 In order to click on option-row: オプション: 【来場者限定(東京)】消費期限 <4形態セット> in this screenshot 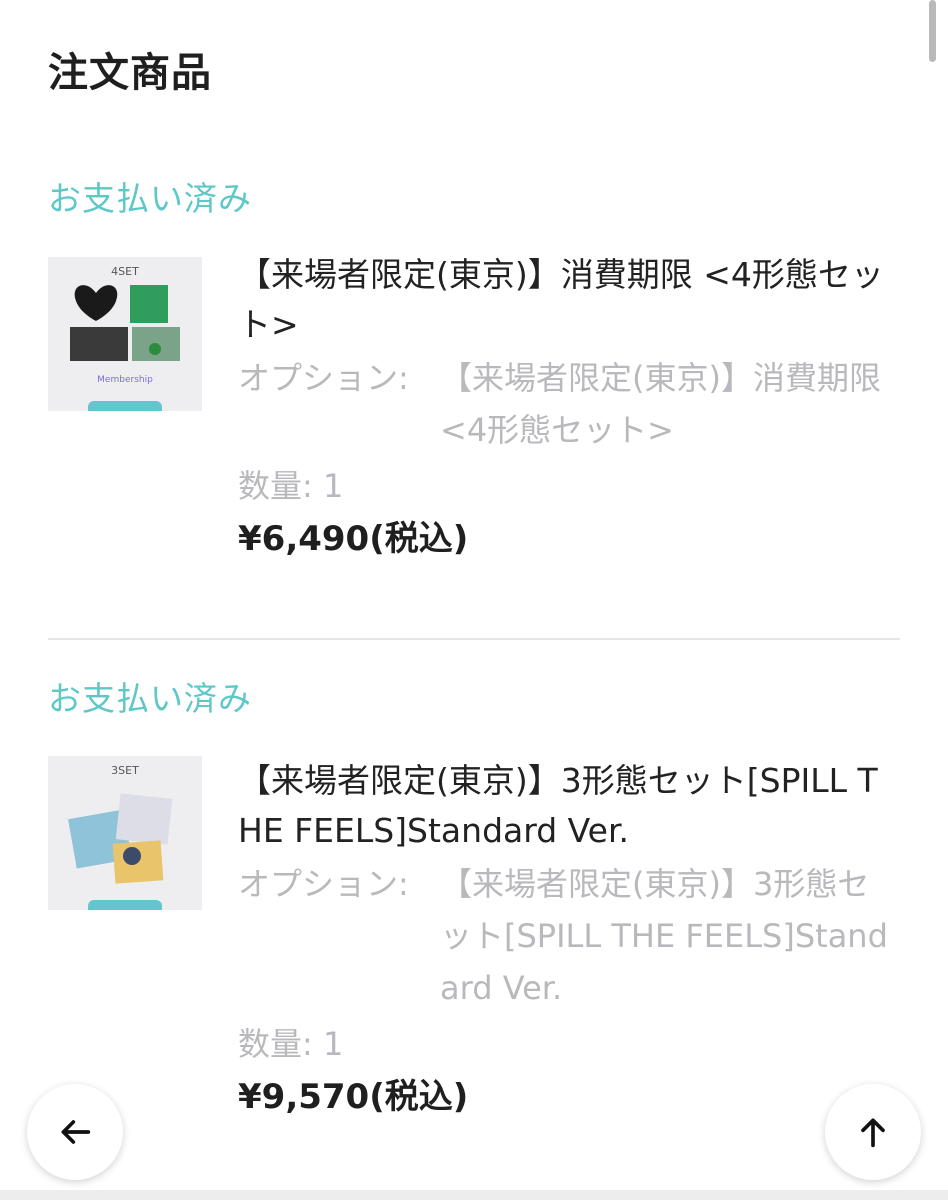, I will do `click(569, 404)`.